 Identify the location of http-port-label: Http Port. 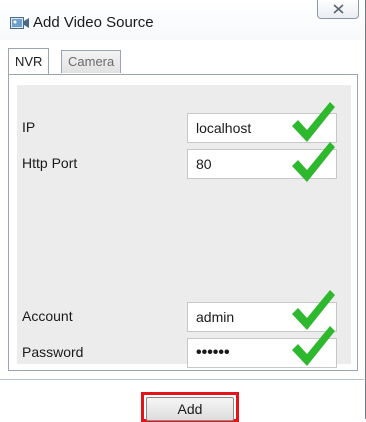
(50, 163).